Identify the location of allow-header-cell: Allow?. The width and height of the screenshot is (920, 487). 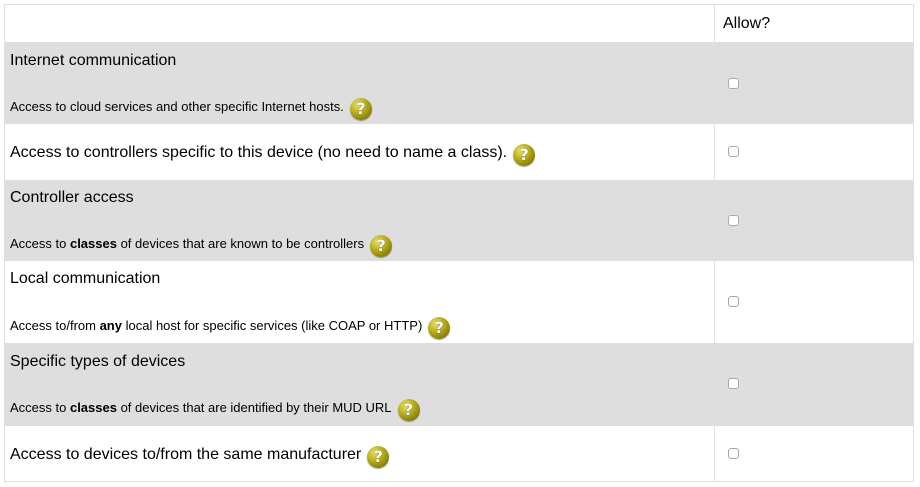
(814, 23).